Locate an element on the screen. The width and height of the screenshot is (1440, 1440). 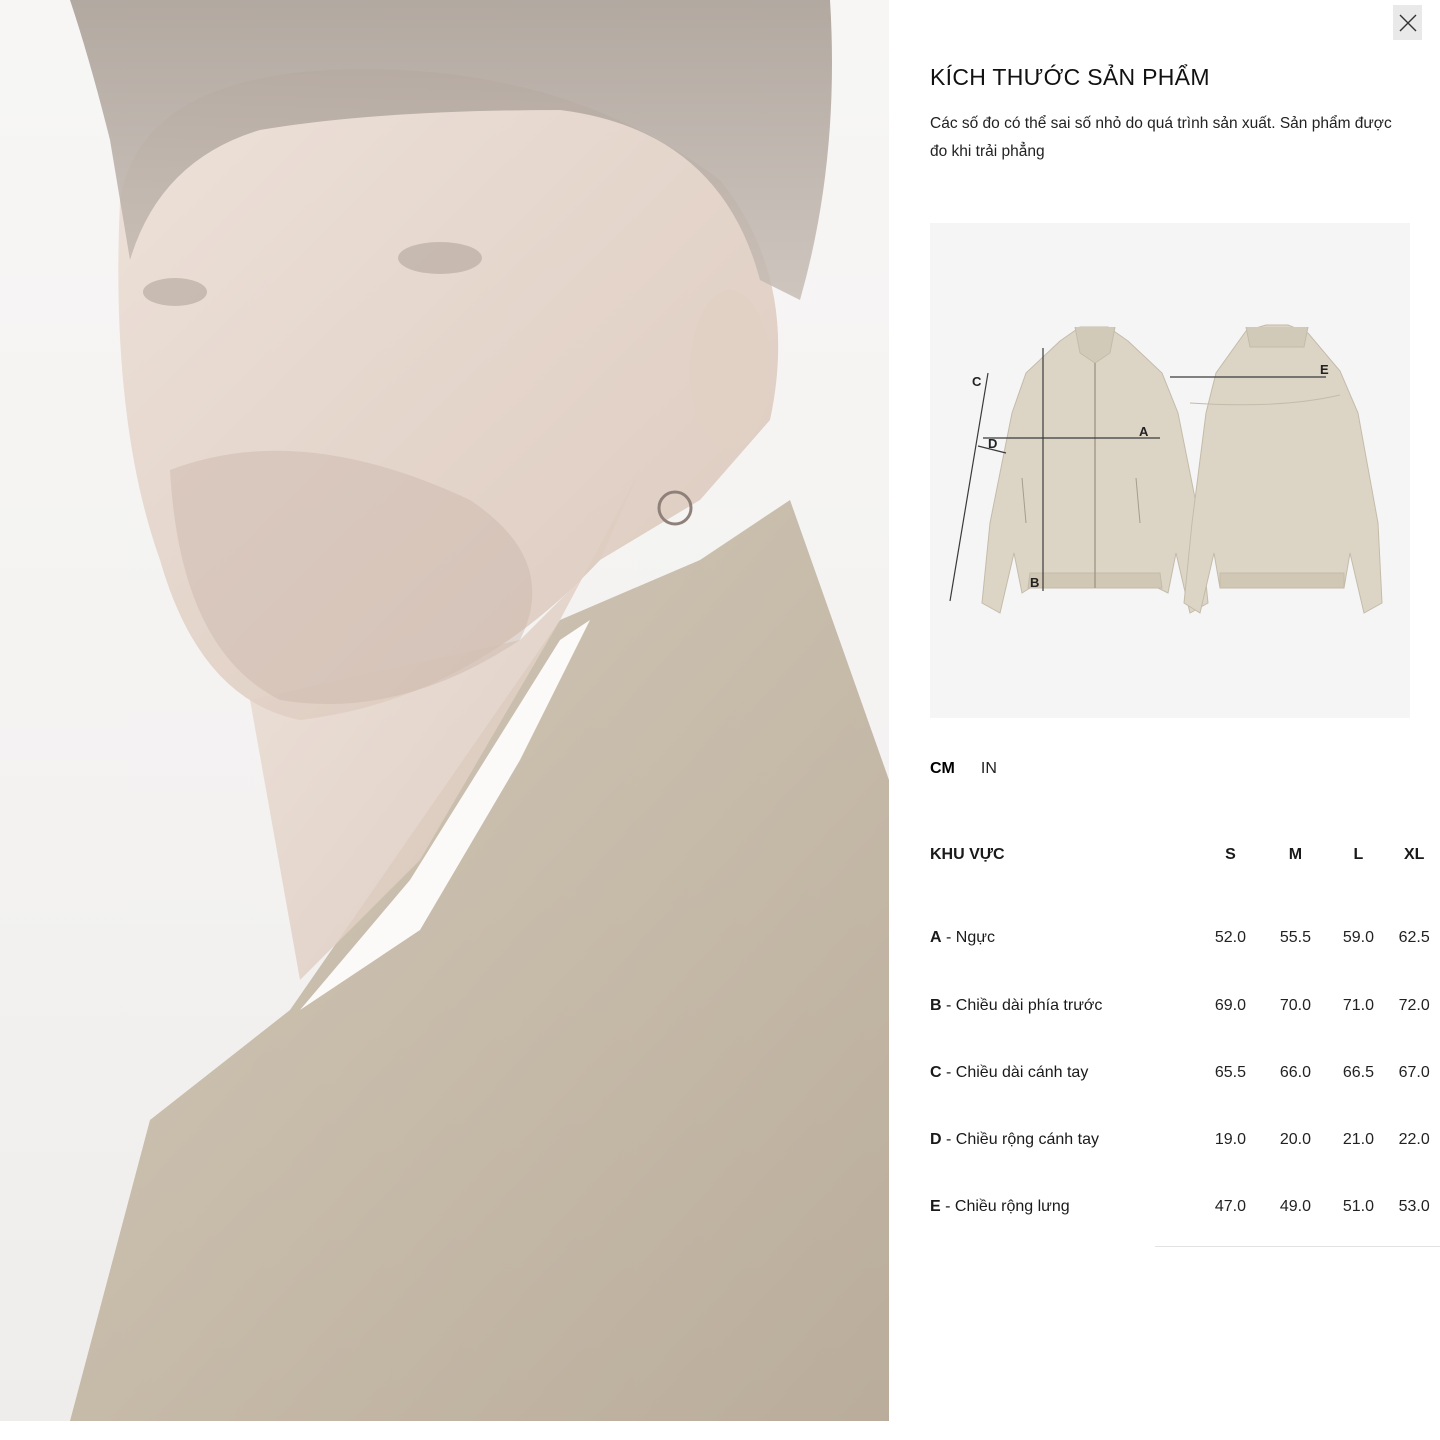
jacket-back is located at coordinates (1283, 469).